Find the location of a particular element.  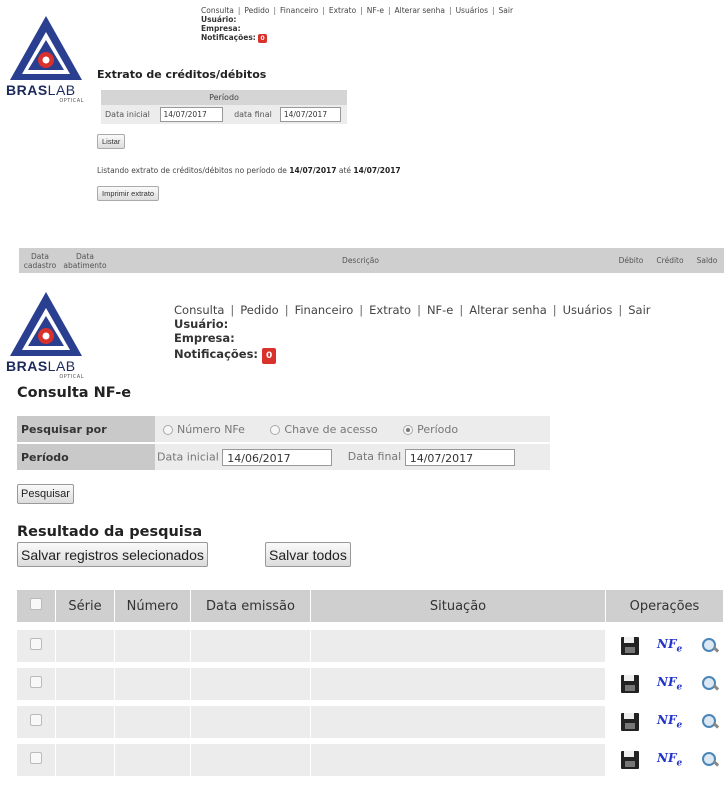

col-descricao: Descrição is located at coordinates (360, 260).